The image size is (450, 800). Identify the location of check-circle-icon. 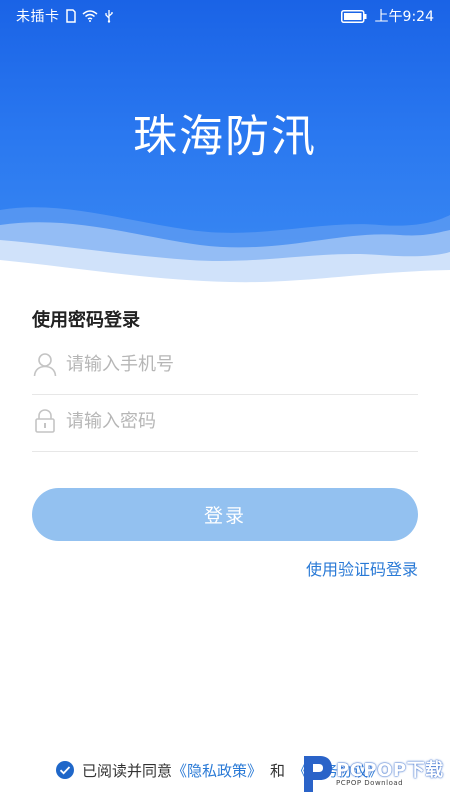
(65, 770).